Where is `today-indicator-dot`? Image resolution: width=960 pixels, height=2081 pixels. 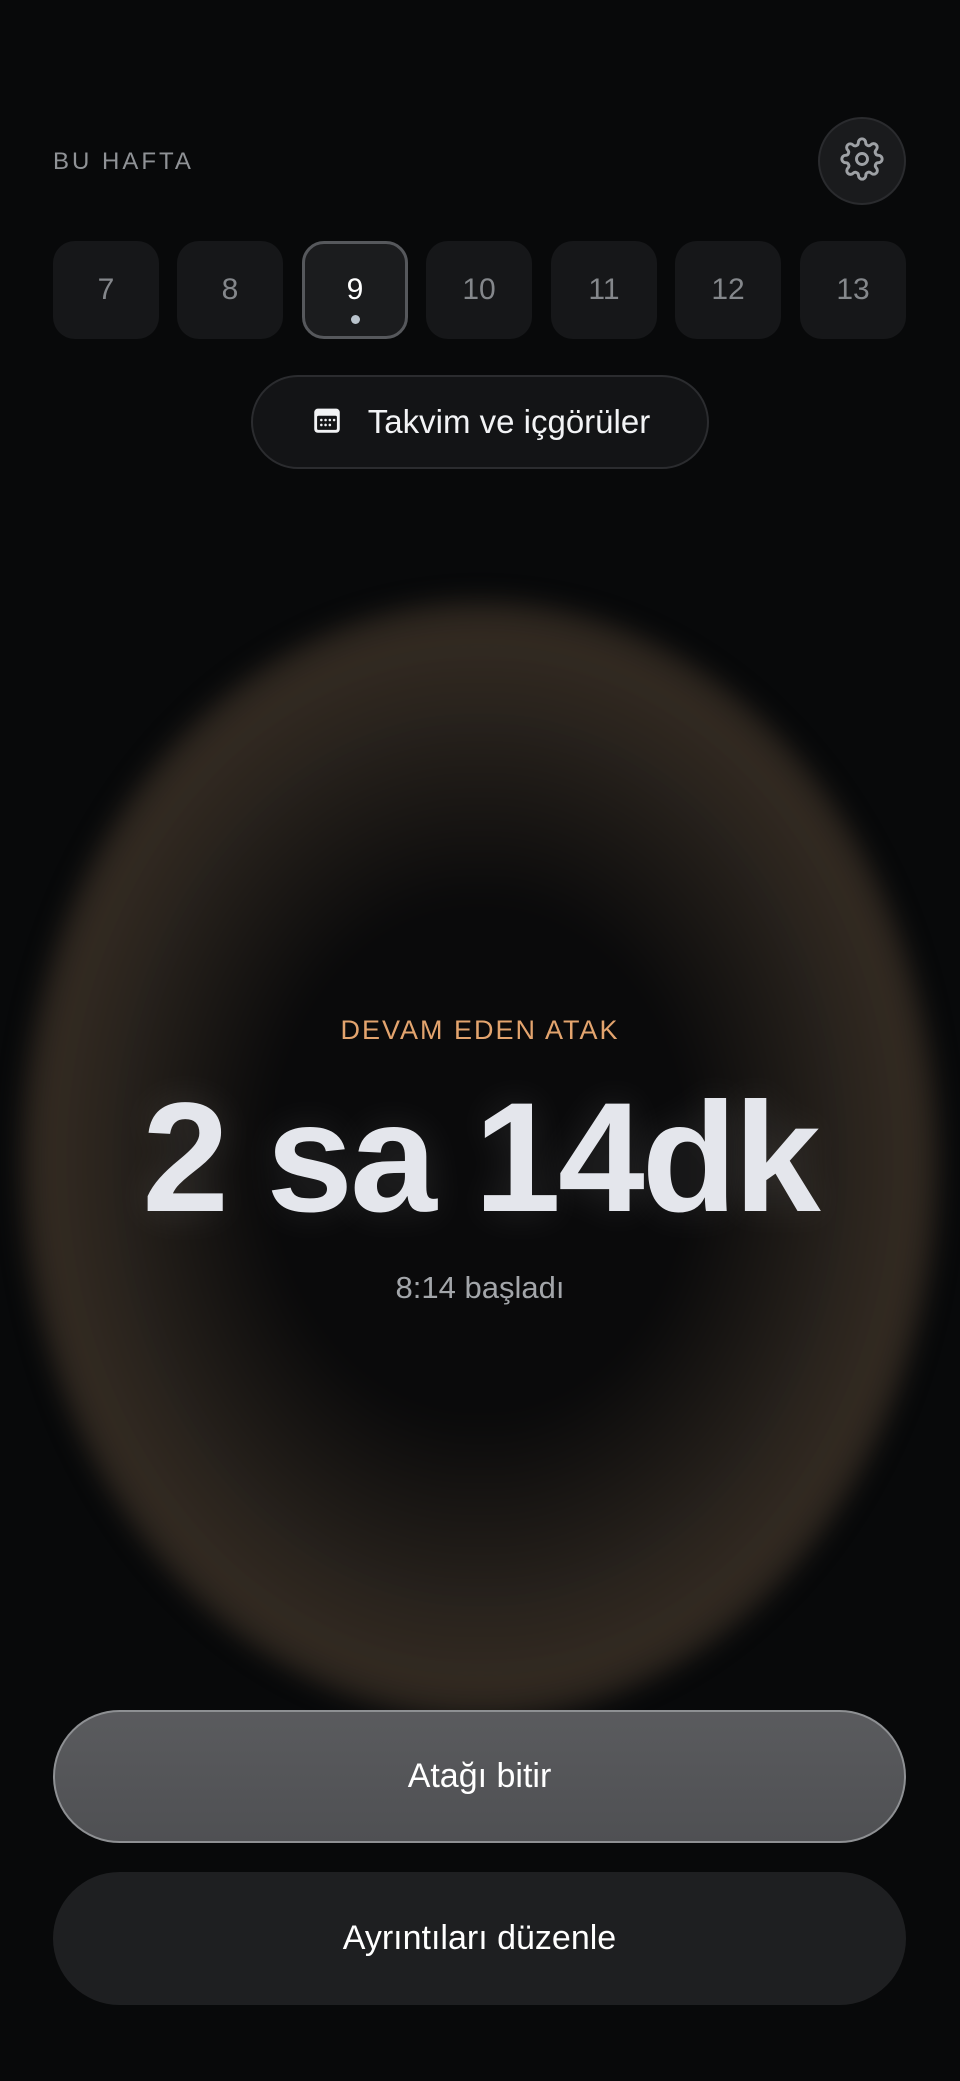
today-indicator-dot is located at coordinates (355, 319).